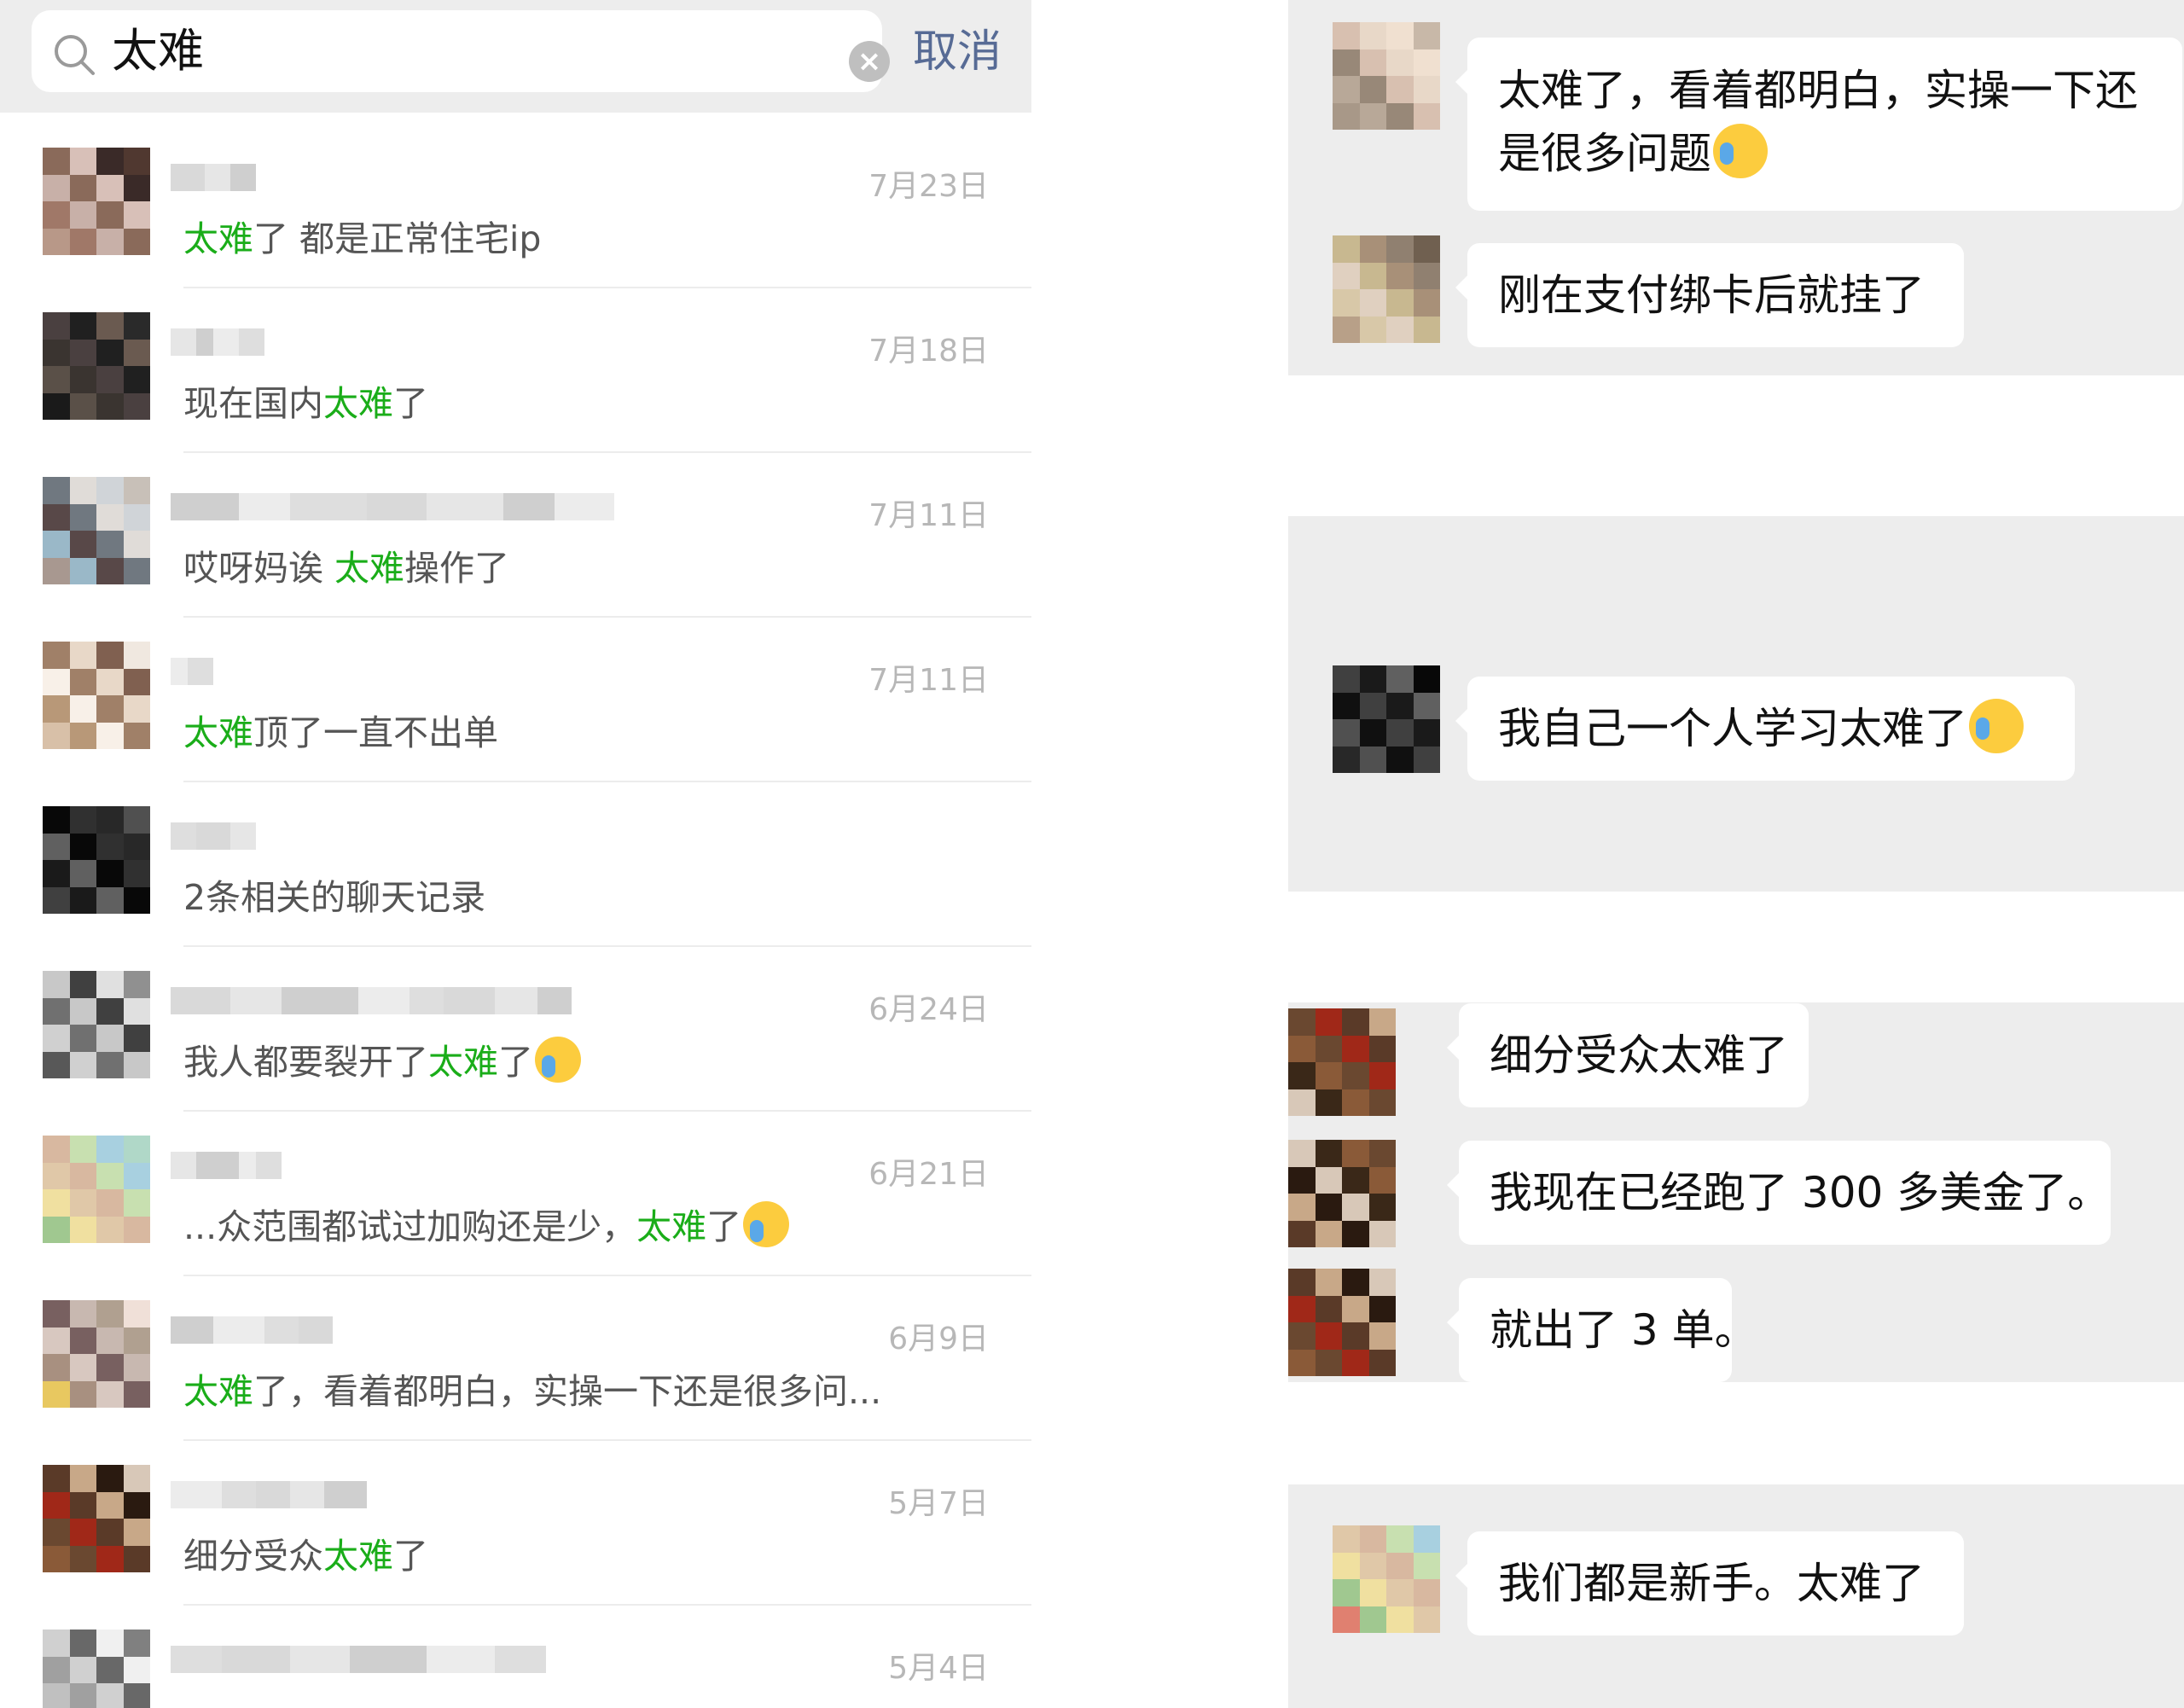 This screenshot has width=2184, height=1708. I want to click on message-text: 我现在已经跑了 300 多美金了。, so click(1800, 1192).